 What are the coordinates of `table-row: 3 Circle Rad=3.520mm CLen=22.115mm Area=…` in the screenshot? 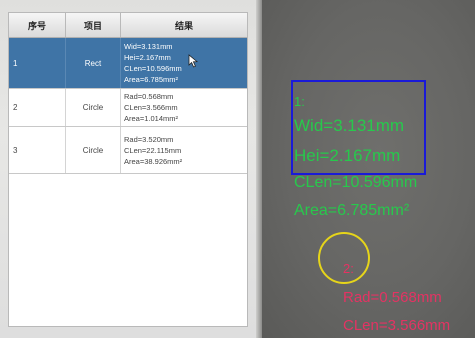 It's located at (128, 150).